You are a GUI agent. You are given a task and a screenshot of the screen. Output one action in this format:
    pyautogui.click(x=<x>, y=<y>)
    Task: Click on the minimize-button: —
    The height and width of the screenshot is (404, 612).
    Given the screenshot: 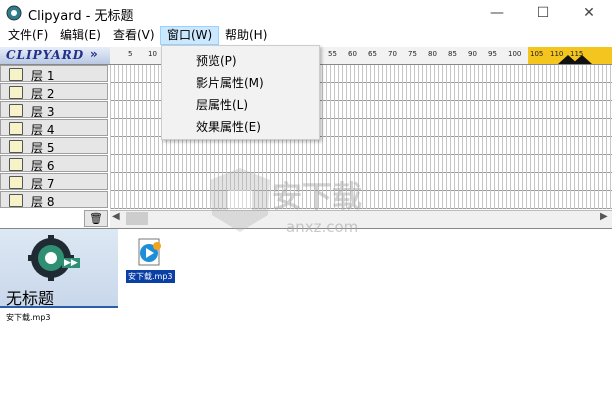 What is the action you would take?
    pyautogui.click(x=497, y=13)
    